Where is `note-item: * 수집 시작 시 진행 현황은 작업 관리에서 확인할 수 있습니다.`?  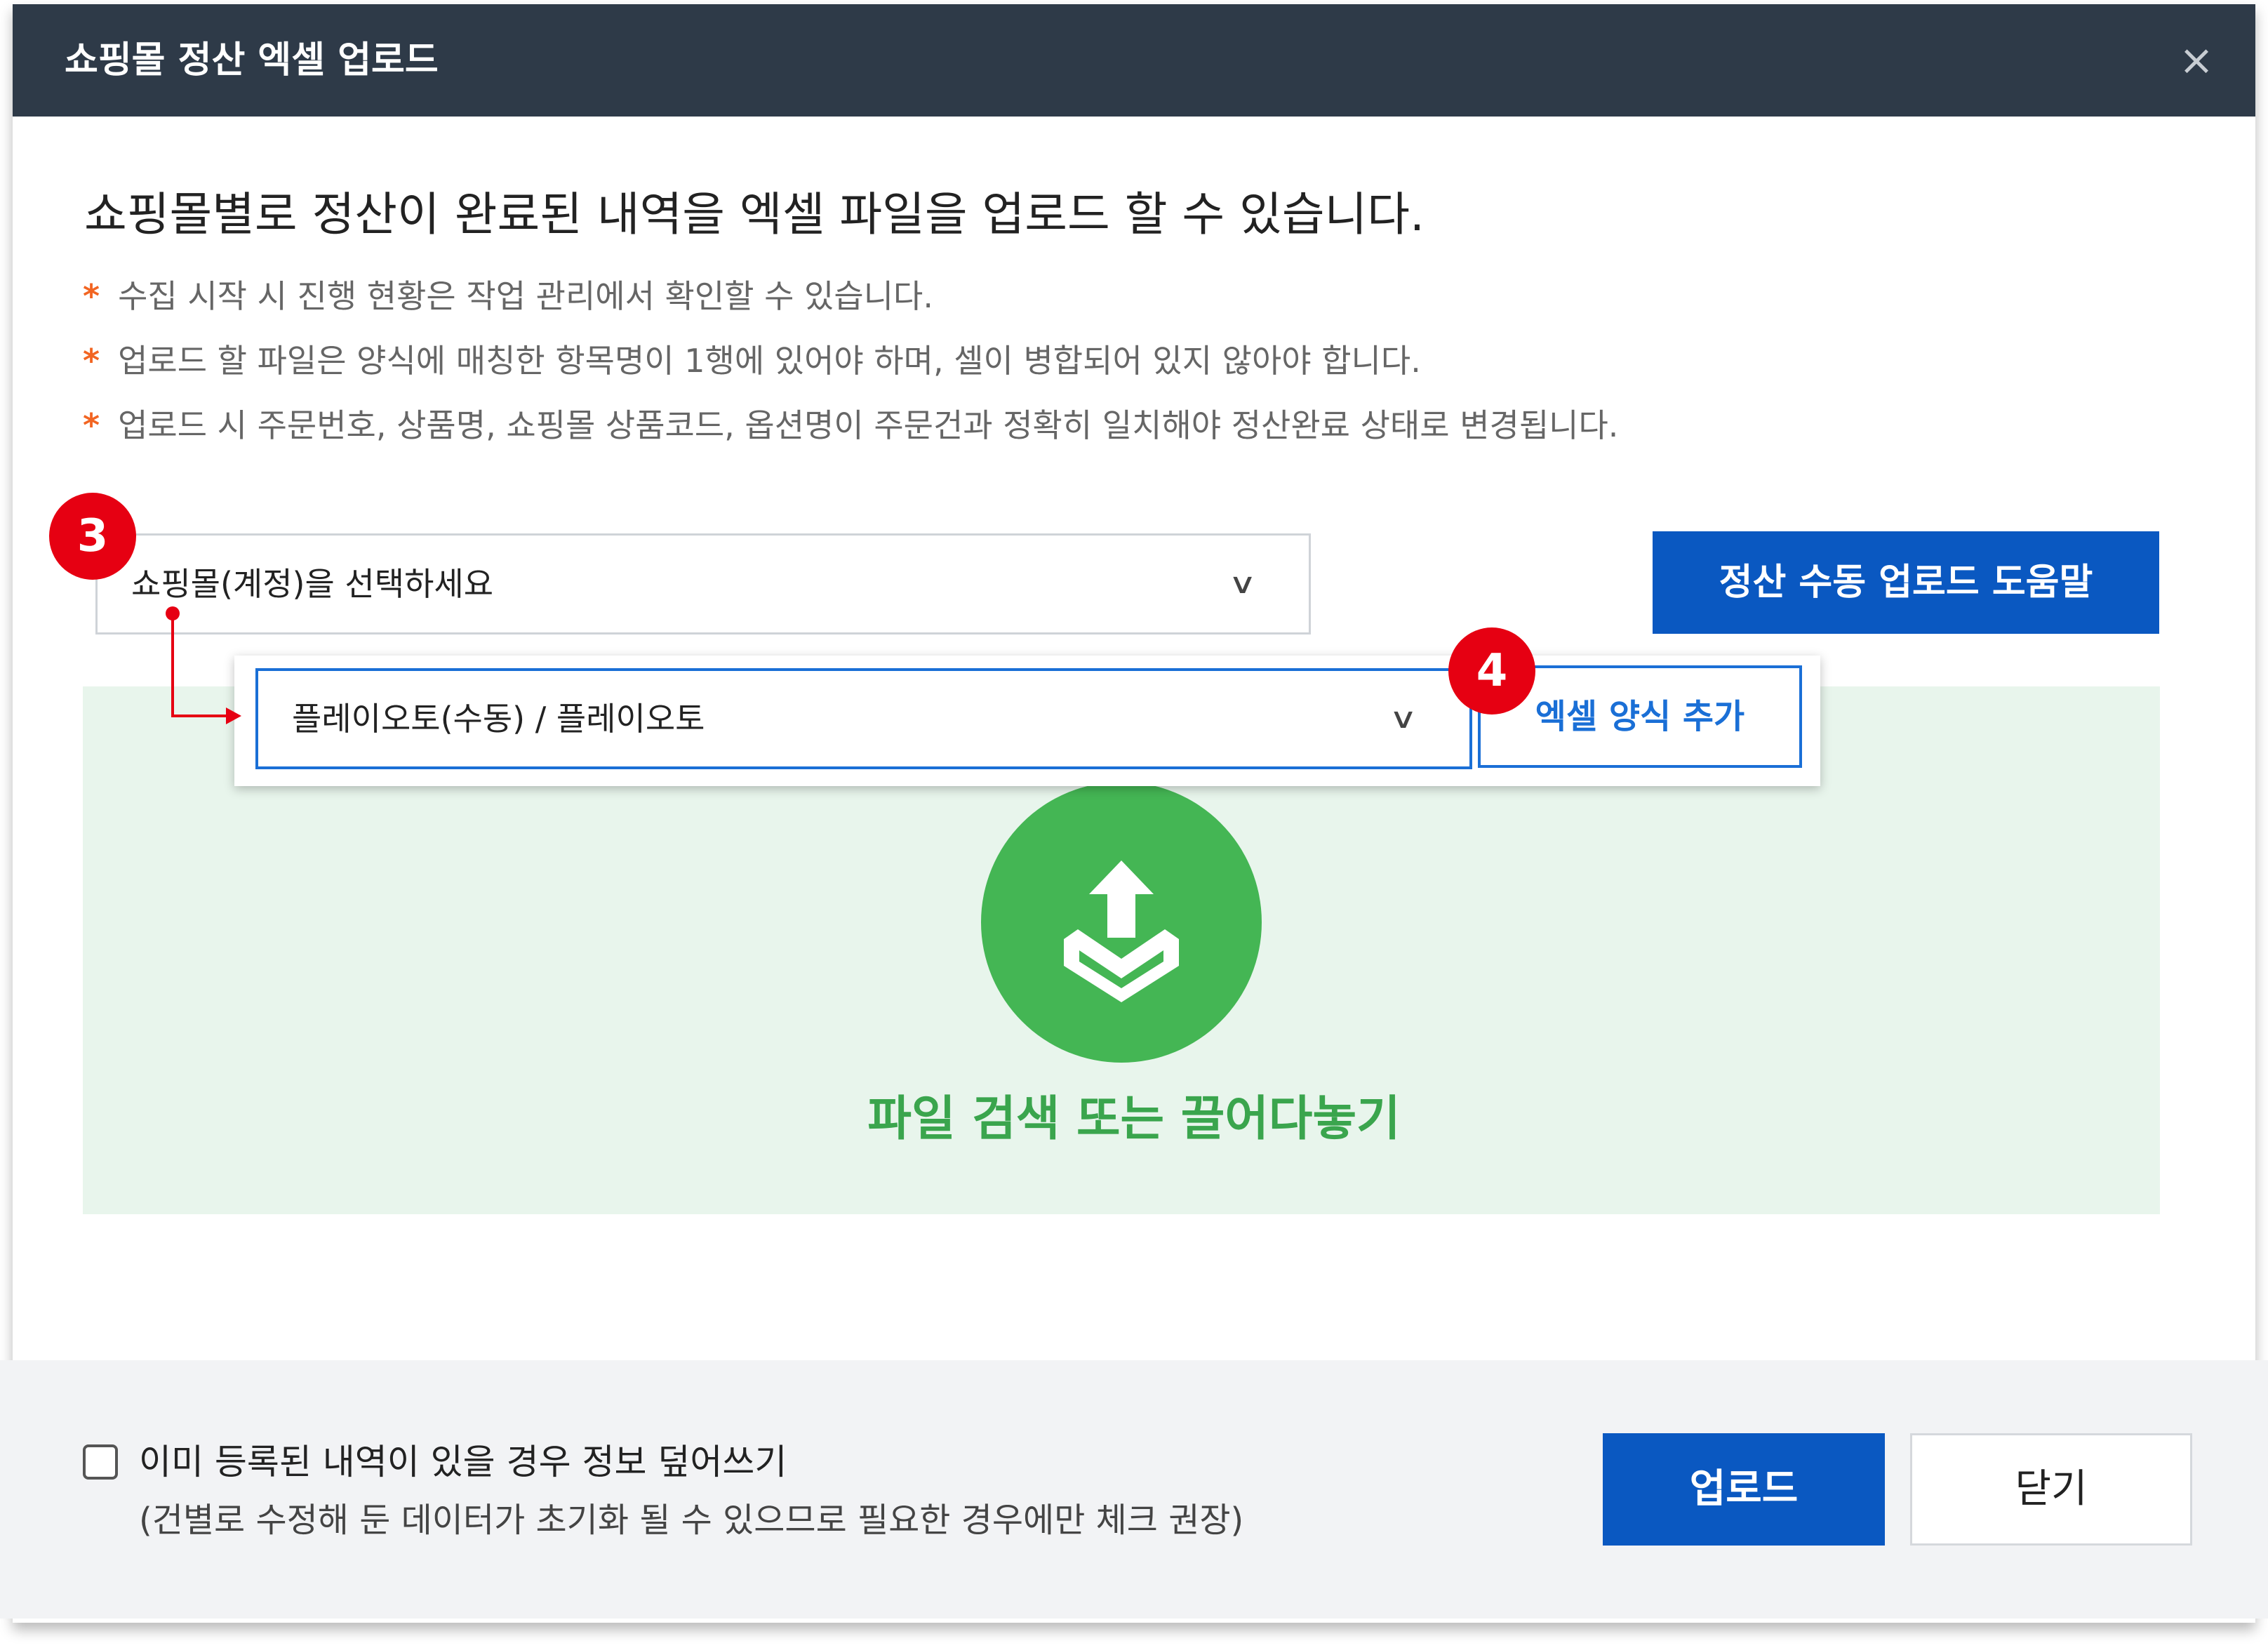 note-item: * 수집 시작 시 진행 현황은 작업 관리에서 확인할 수 있습니다. is located at coordinates (508, 296).